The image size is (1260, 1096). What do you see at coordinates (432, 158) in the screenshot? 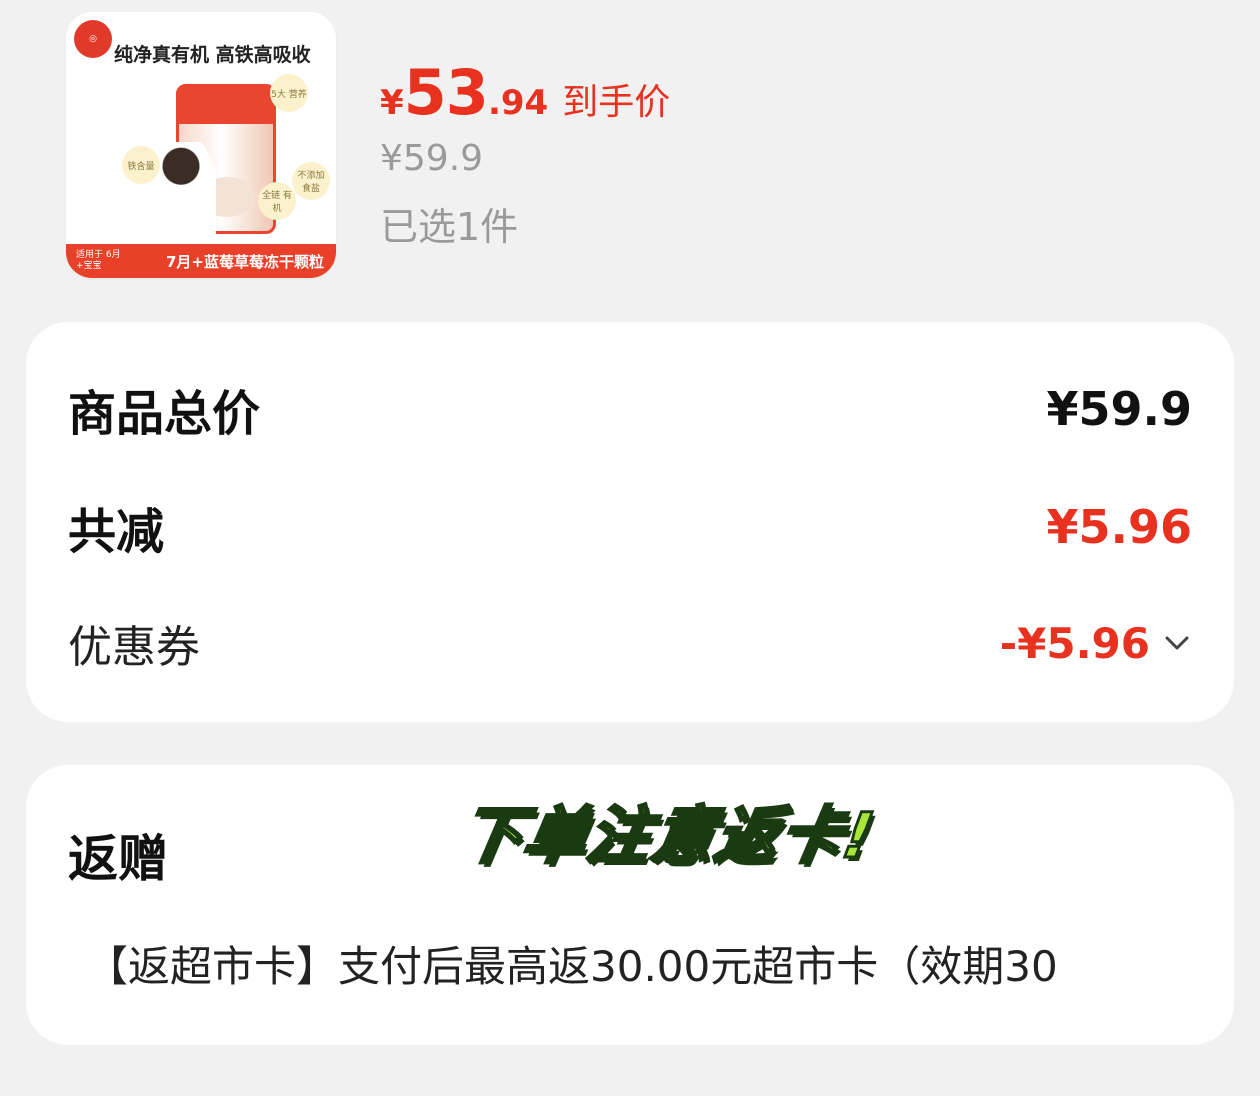
I see `original-price: ¥59.9` at bounding box center [432, 158].